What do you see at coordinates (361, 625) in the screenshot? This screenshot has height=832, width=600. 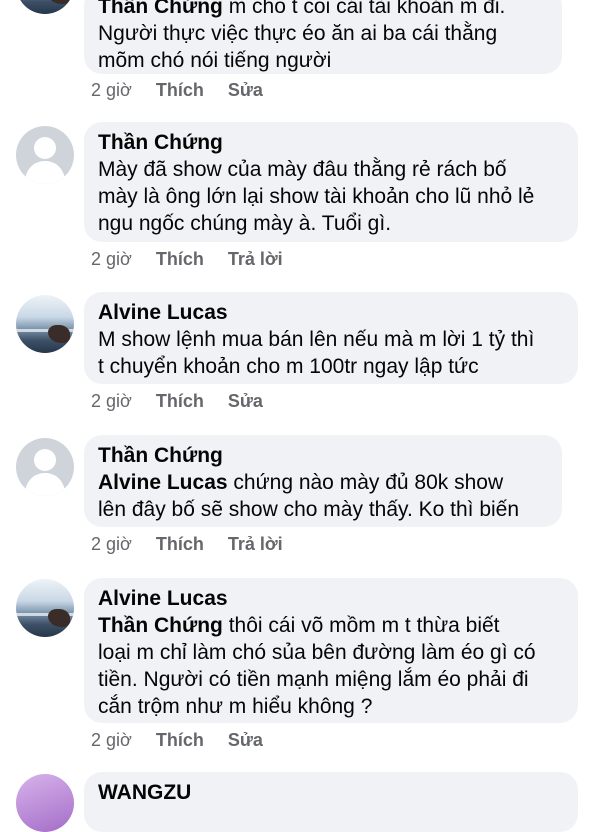 I see `comment-text-line: thôi cái võ mồm m t thừa biết` at bounding box center [361, 625].